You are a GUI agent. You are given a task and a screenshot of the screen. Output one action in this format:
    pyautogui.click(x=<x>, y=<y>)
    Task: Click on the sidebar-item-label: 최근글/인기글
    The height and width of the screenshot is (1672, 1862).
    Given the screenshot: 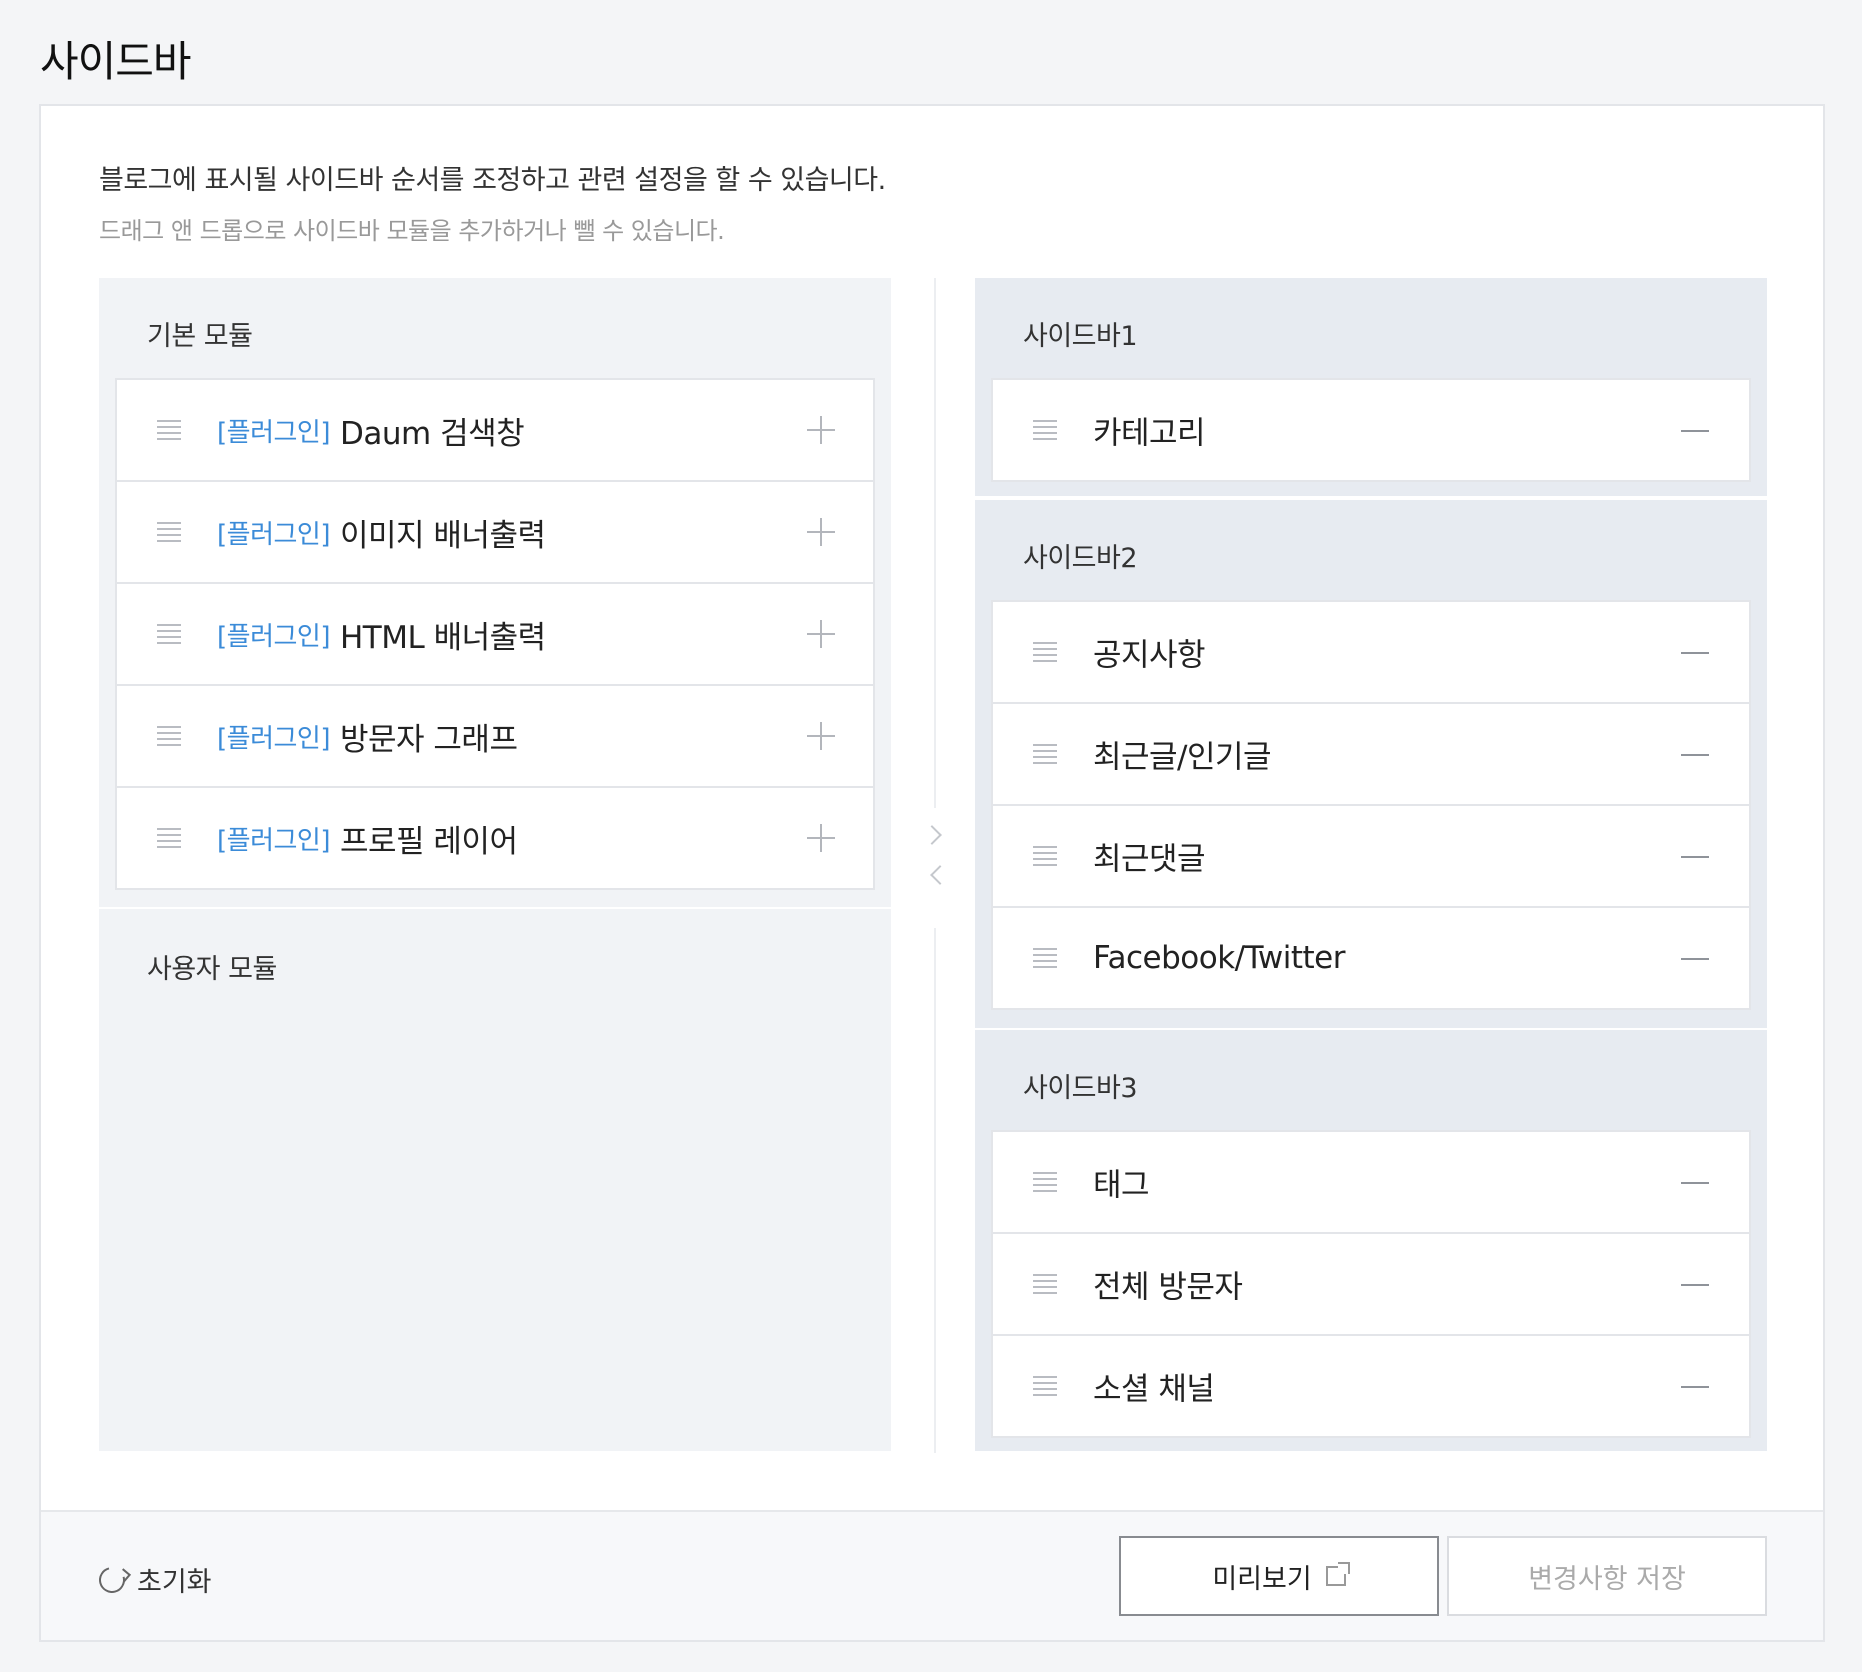 What is the action you would take?
    pyautogui.click(x=1182, y=757)
    